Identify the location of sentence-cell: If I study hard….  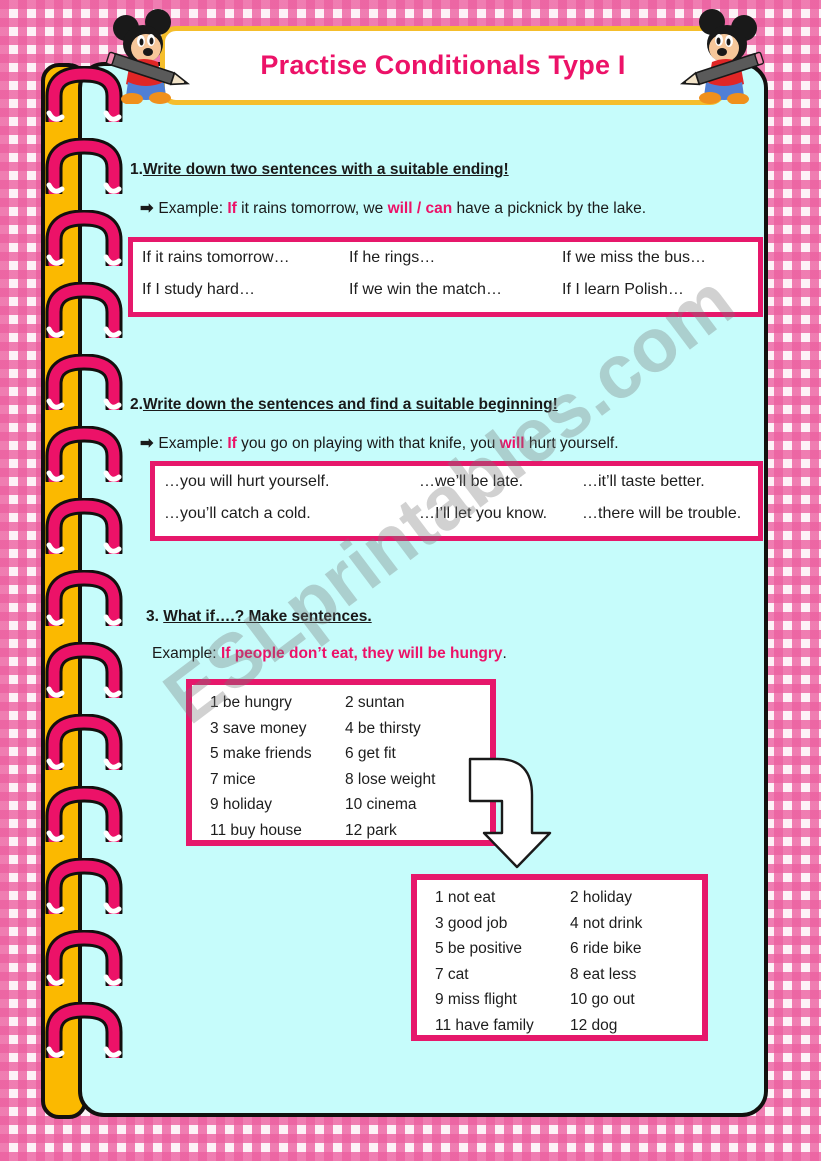
(198, 289).